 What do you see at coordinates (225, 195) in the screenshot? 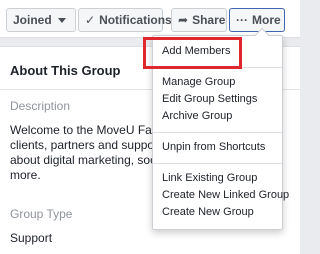
I see `menu-item-create-new-linked-group: Create New Linked Group` at bounding box center [225, 195].